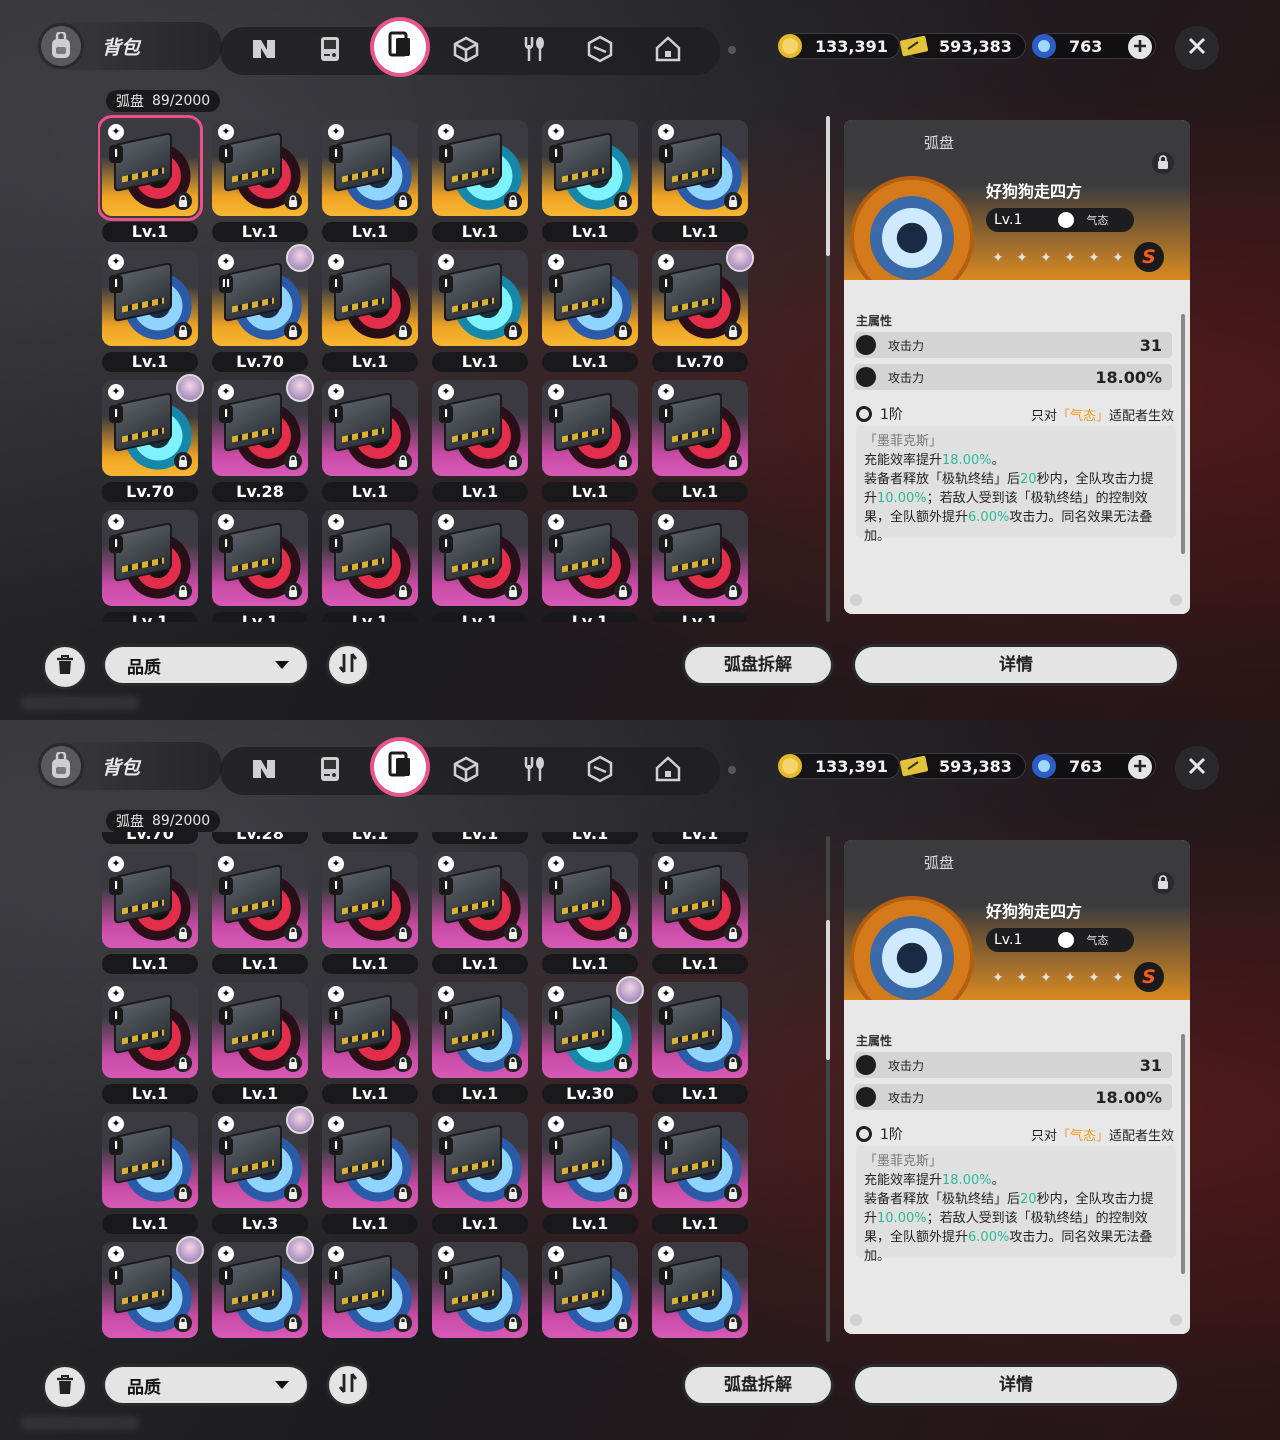  I want to click on equipped-agent-avatar, so click(630, 990).